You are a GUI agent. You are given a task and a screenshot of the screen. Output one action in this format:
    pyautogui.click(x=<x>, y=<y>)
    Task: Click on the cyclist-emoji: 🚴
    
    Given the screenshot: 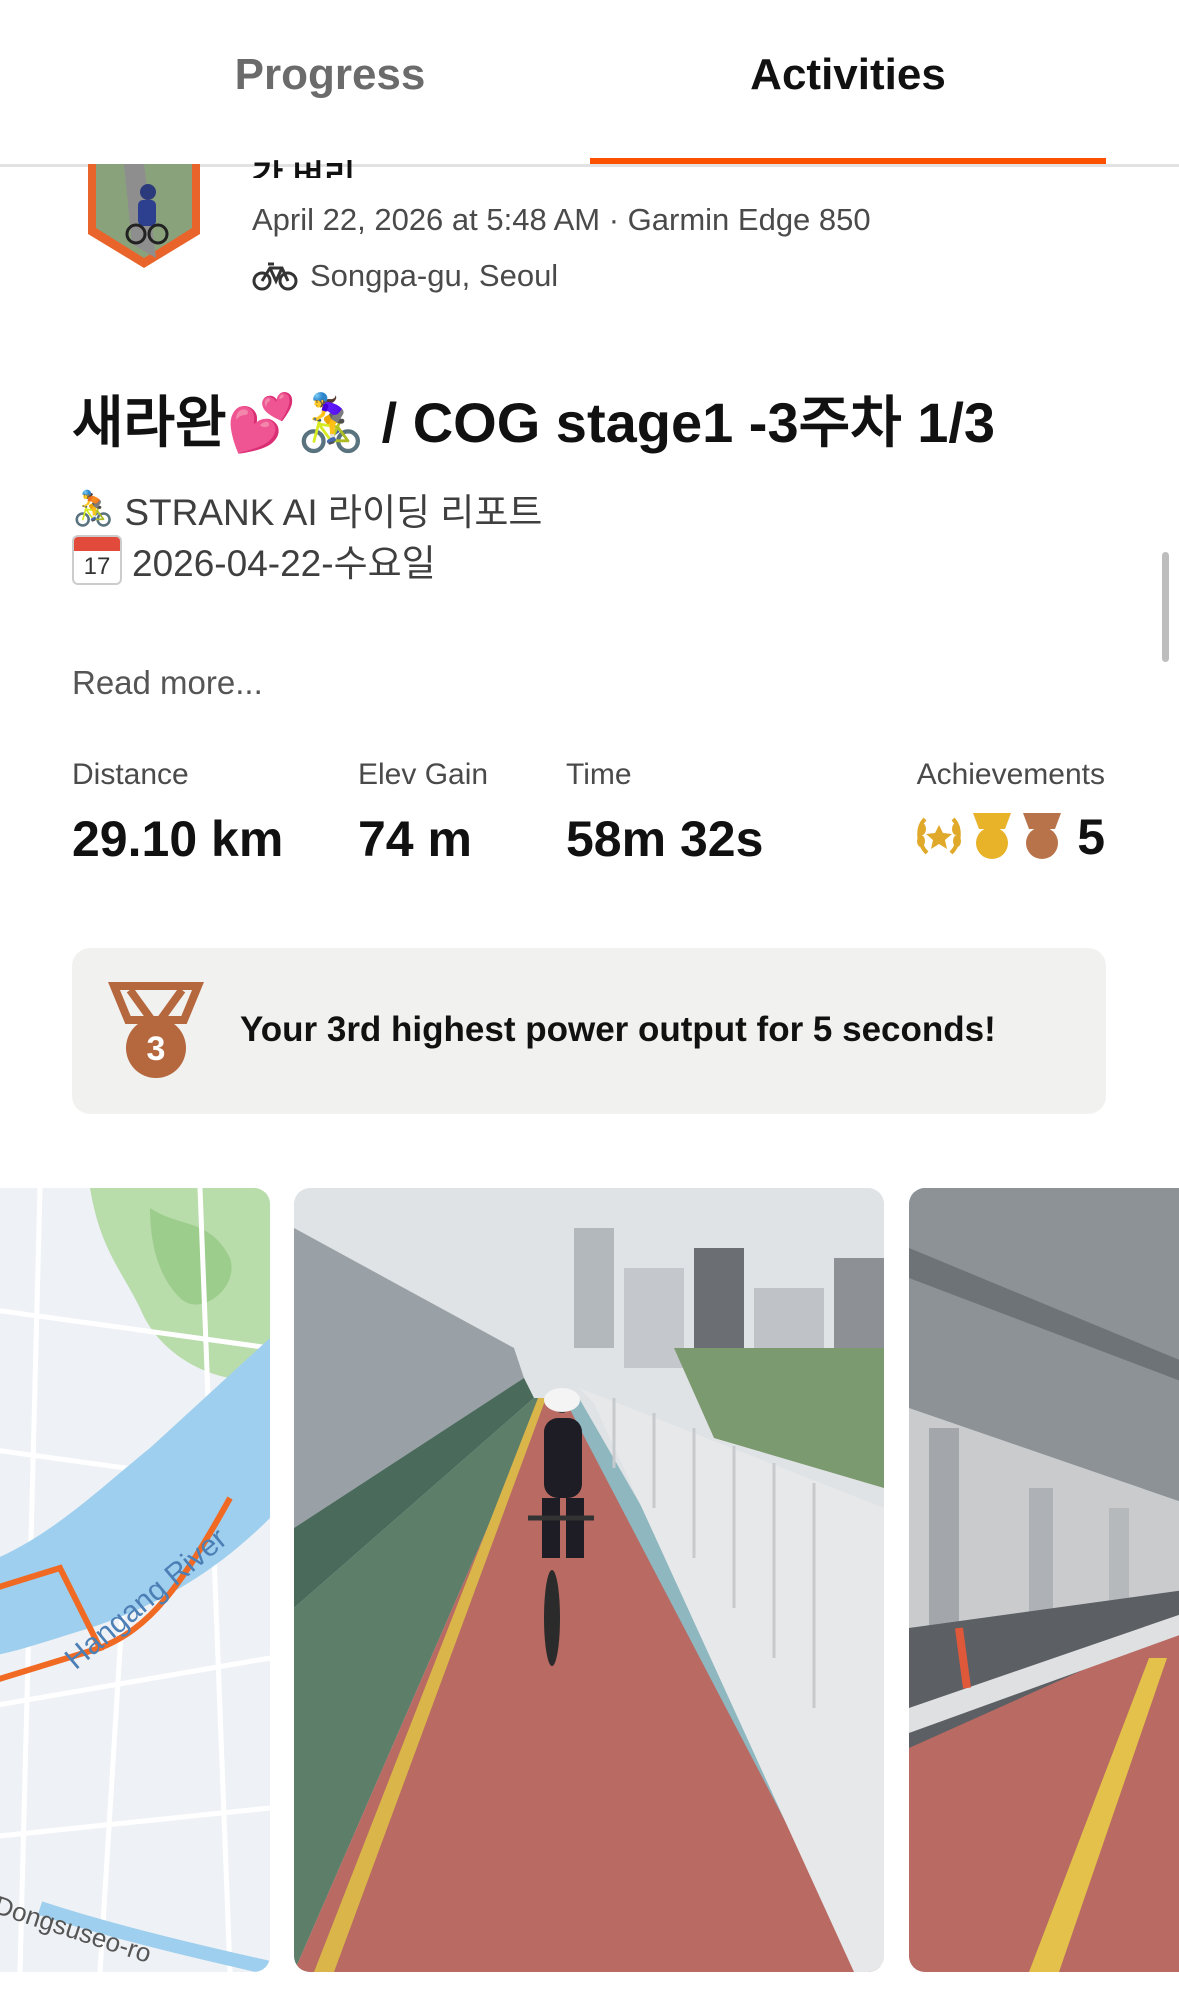 What is the action you would take?
    pyautogui.click(x=93, y=509)
    